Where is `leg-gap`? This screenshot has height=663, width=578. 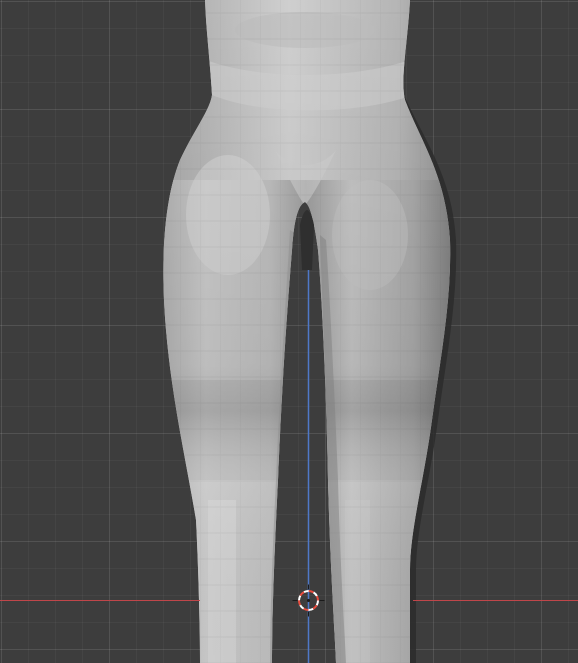 leg-gap is located at coordinates (307, 240).